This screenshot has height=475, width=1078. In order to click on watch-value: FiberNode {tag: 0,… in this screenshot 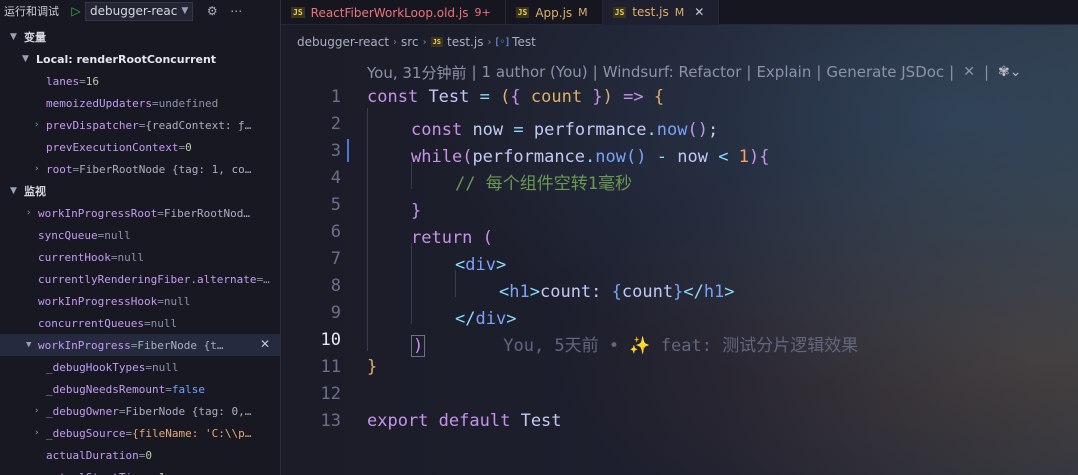, I will do `click(188, 411)`.